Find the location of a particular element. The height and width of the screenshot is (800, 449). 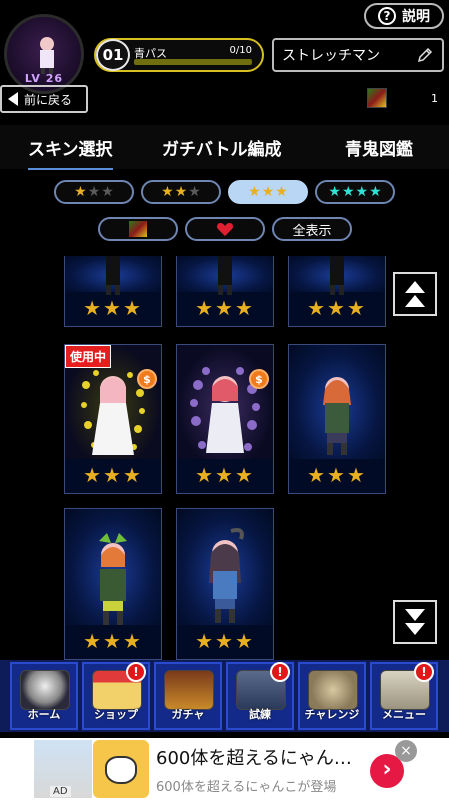

scroll-bottom-button is located at coordinates (415, 622).